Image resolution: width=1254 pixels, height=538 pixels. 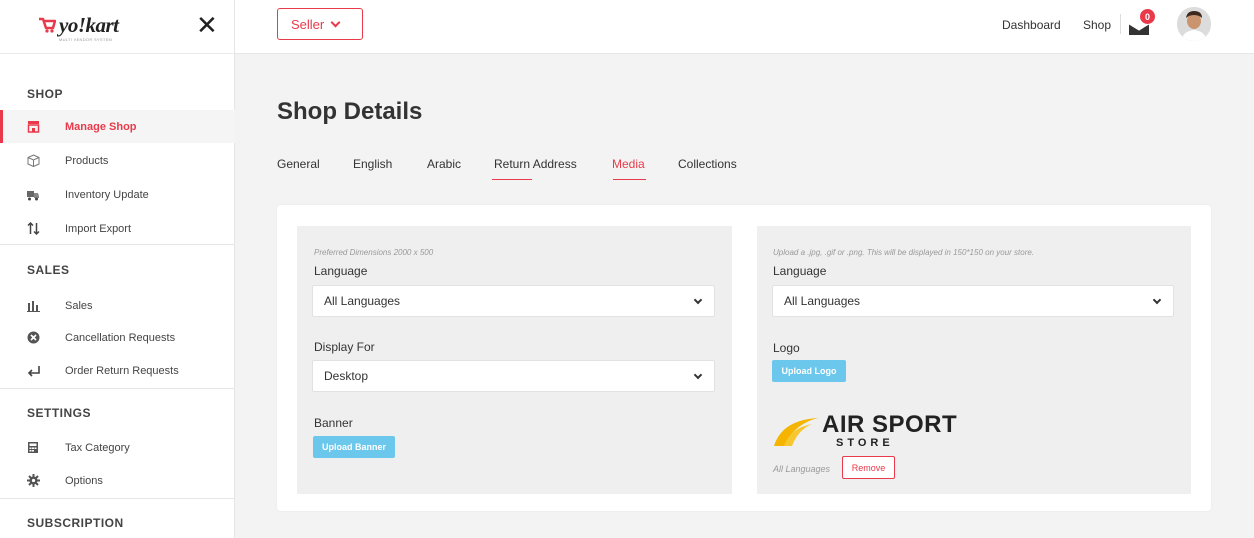 I want to click on tab-media: Media, so click(x=628, y=164).